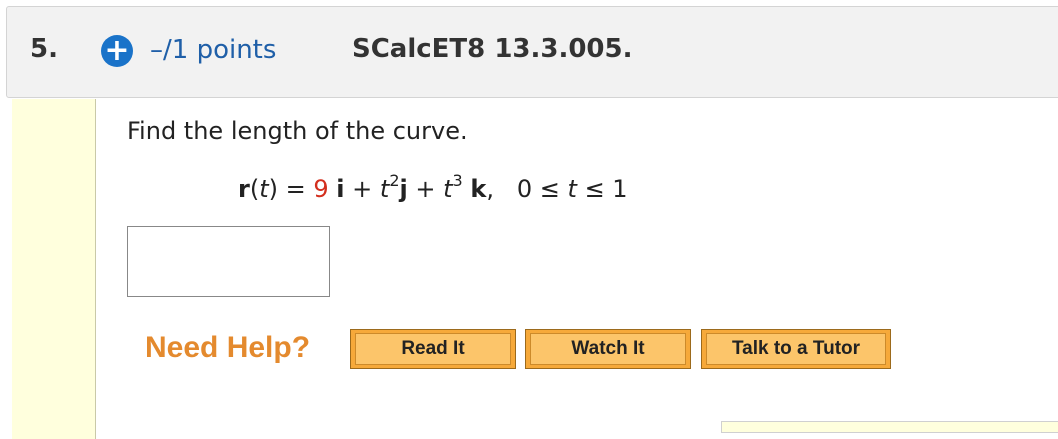  What do you see at coordinates (889, 427) in the screenshot?
I see `next-panel-edge` at bounding box center [889, 427].